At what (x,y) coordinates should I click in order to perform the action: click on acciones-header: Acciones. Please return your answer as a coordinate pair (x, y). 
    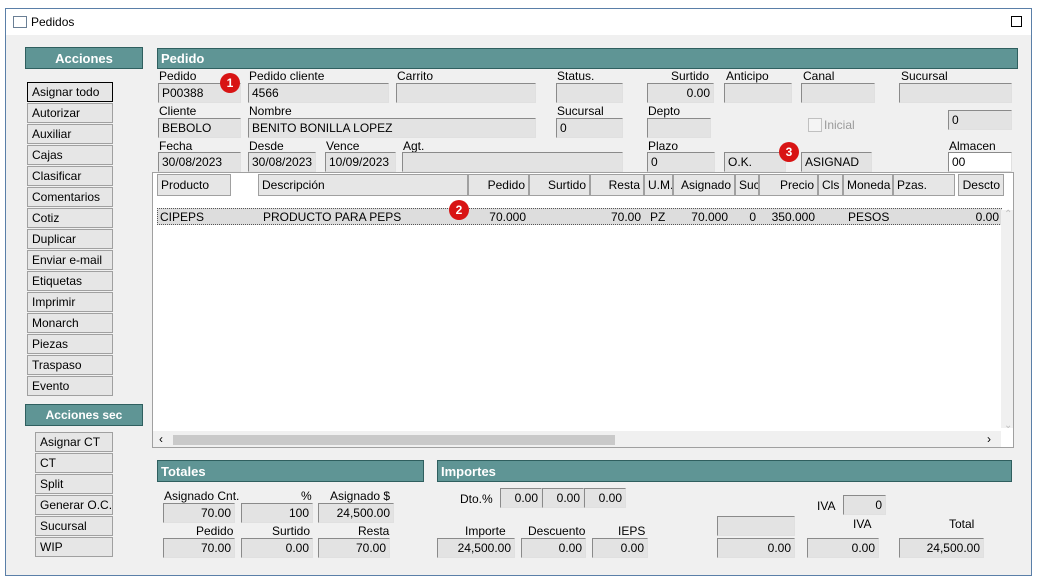
    Looking at the image, I should click on (84, 58).